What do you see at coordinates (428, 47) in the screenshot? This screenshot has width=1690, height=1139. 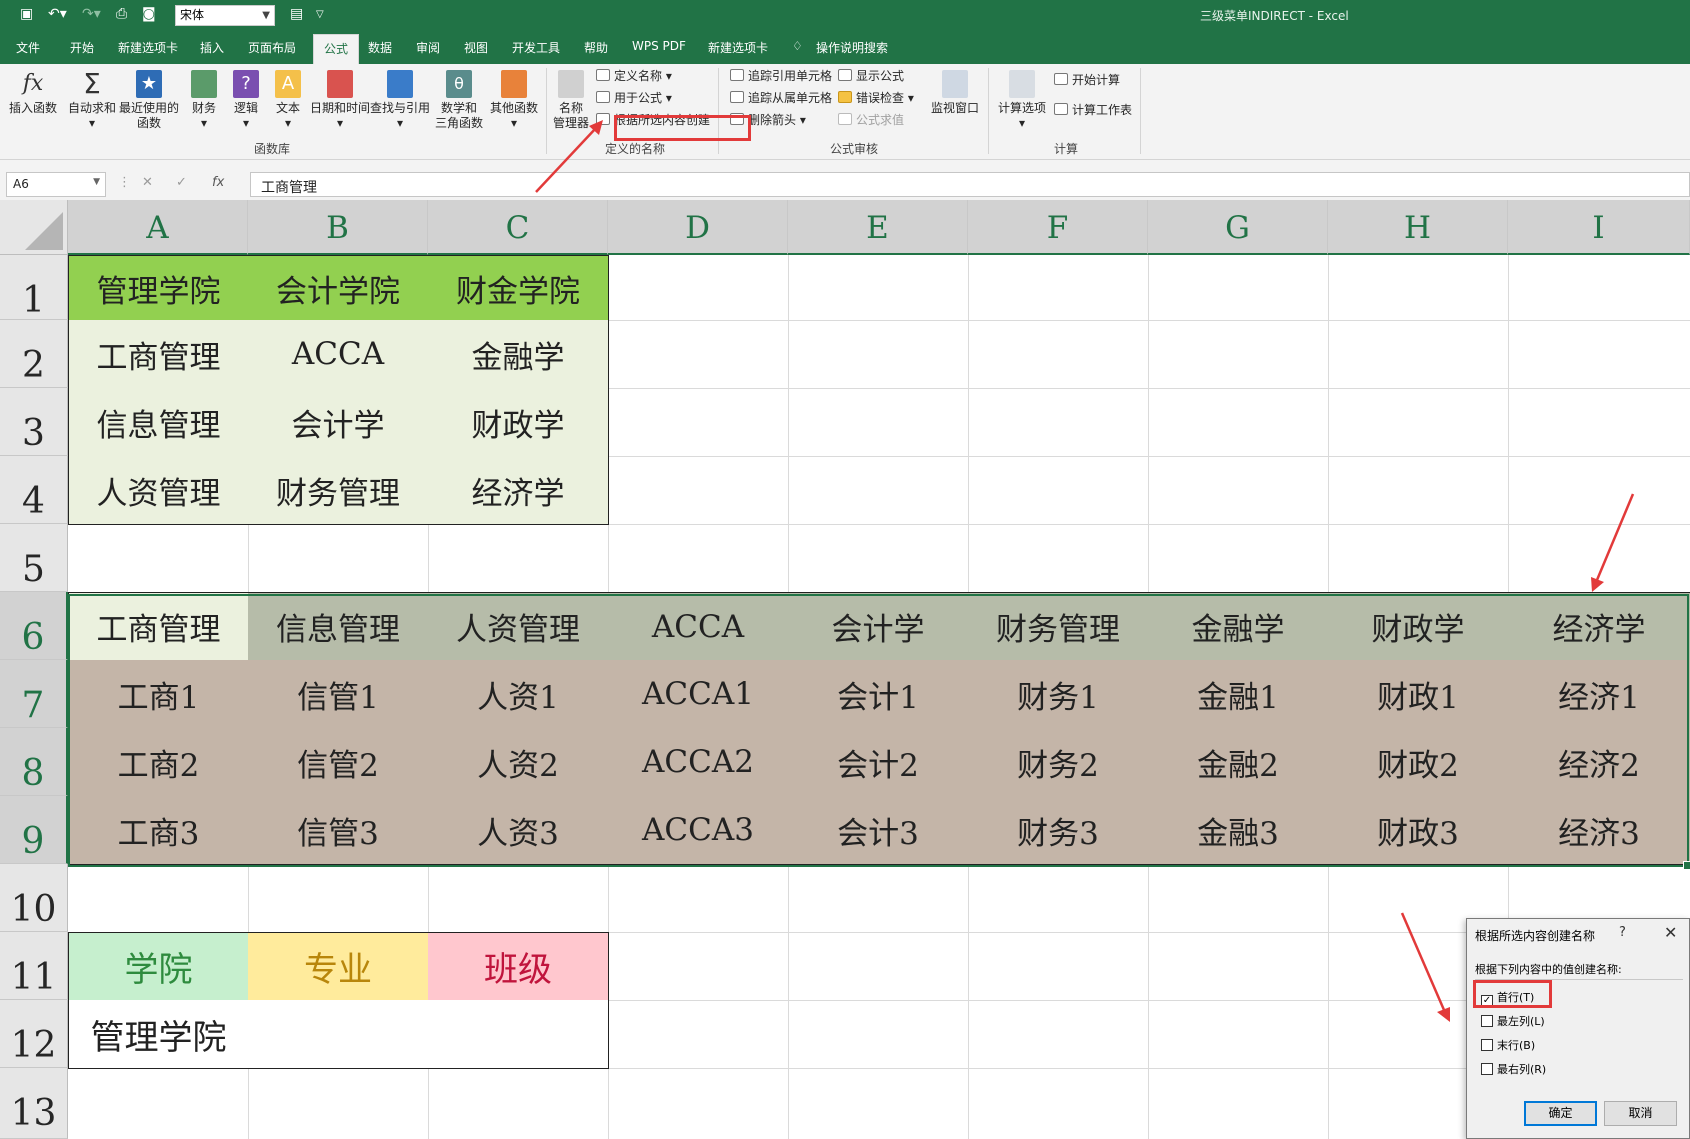 I see `tab-review: 审阅` at bounding box center [428, 47].